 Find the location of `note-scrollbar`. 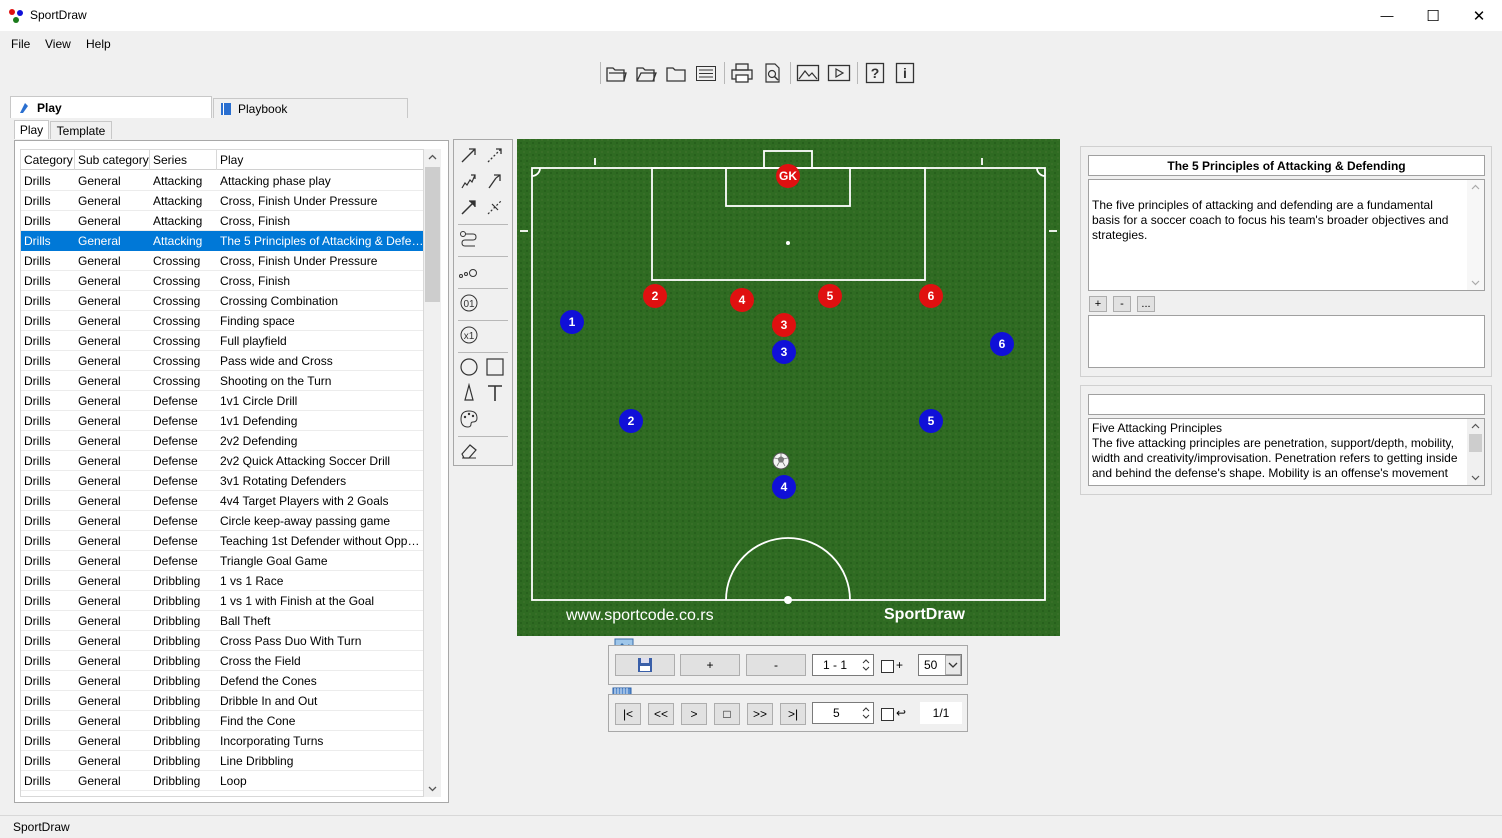

note-scrollbar is located at coordinates (1475, 452).